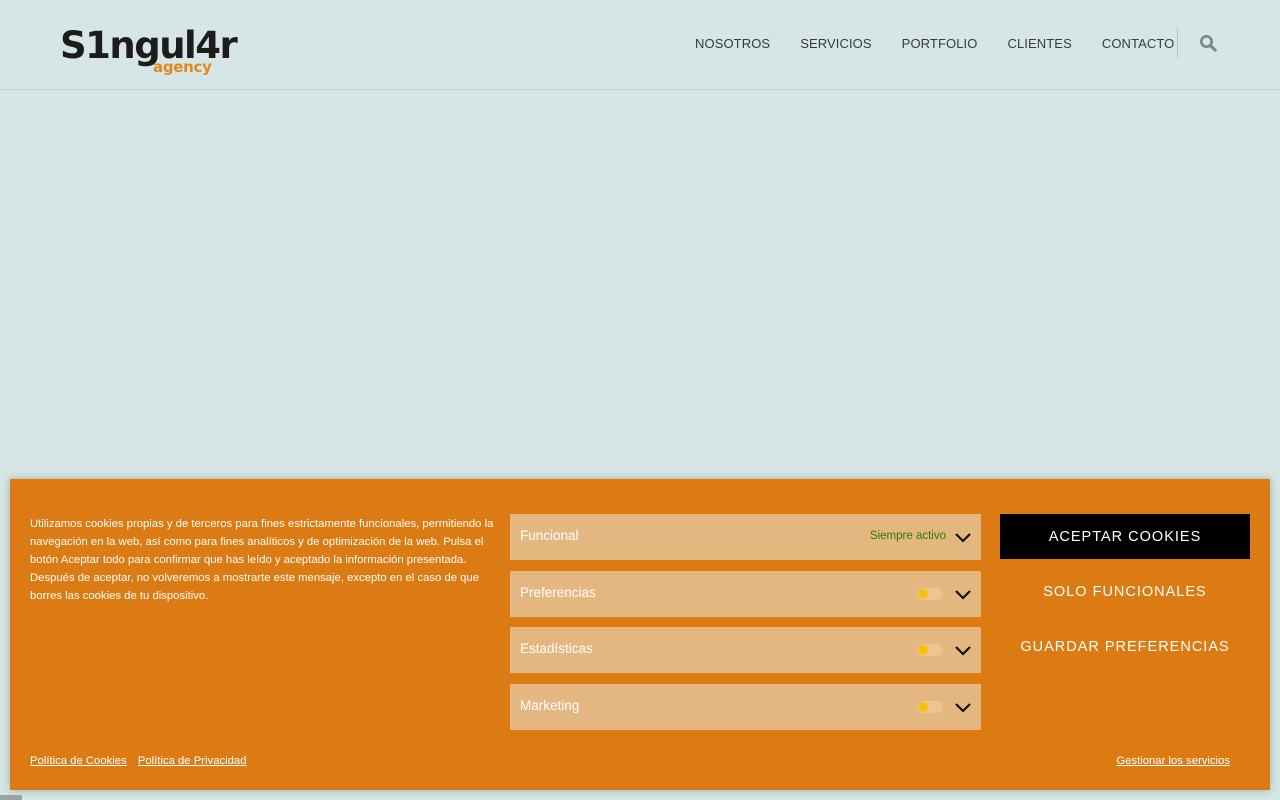 This screenshot has width=1280, height=800. I want to click on manage-services-link: Gestionar los servicios, so click(1173, 761).